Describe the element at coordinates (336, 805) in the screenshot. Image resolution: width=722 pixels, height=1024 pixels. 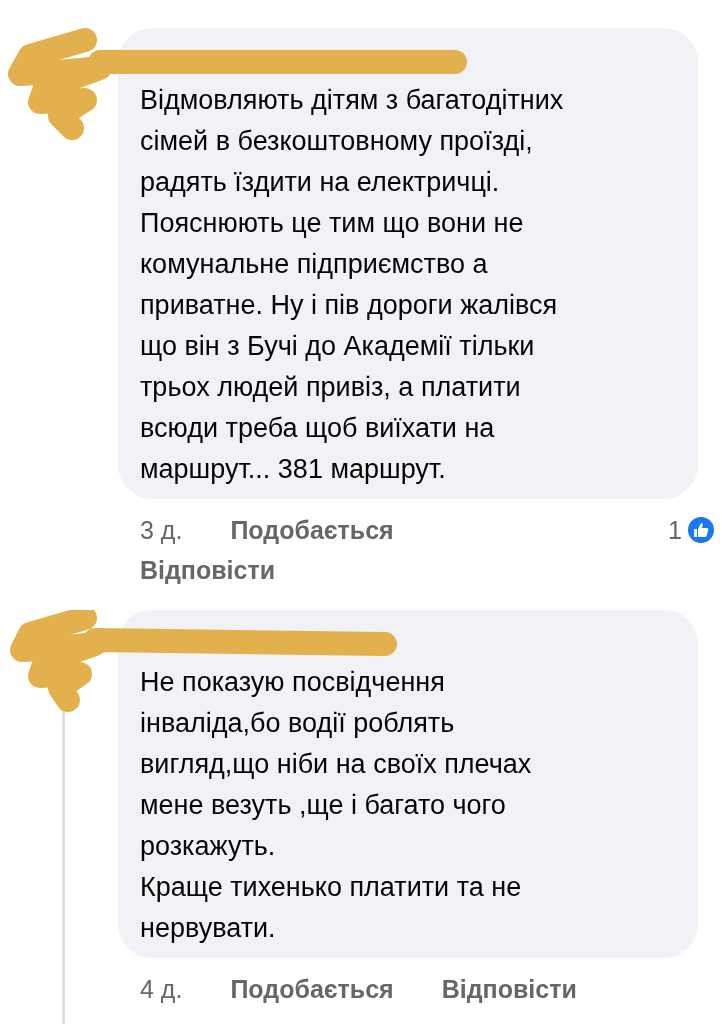
I see `comment-text: Не показую посвідчення інваліда,бо водії роблять вигляд,що ніби на своїх плечах мене везуть ,ще і багато чого розкажуть. Краще тихенько платити та не нервувати.` at that location.